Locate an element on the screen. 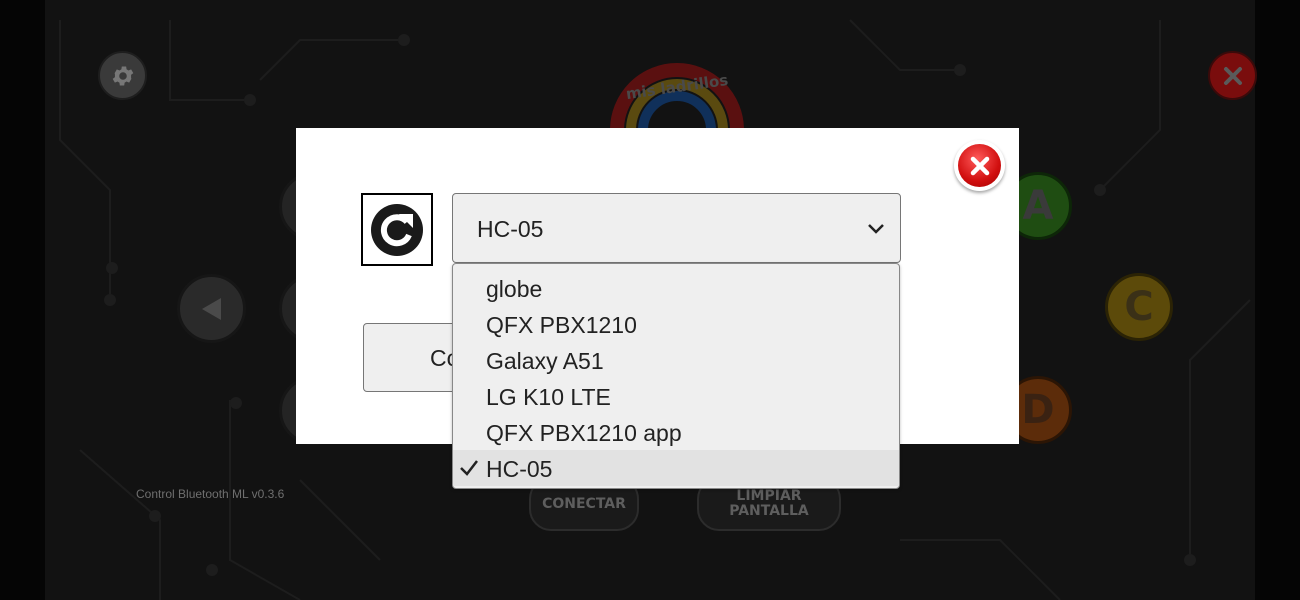 This screenshot has height=600, width=1300. refresh-icon is located at coordinates (397, 229).